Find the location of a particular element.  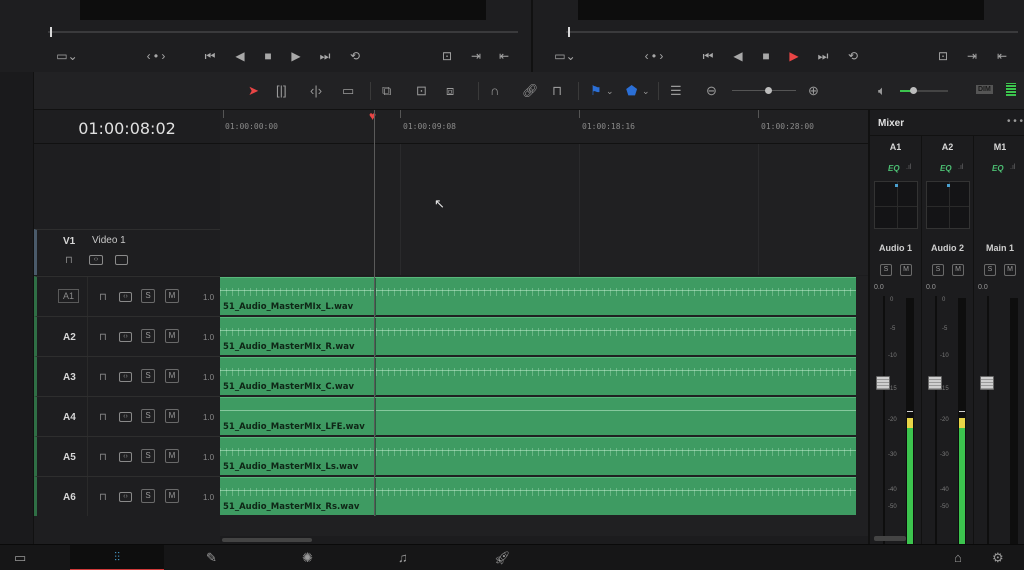

fusion-page-icon: ✺ is located at coordinates (307, 558).